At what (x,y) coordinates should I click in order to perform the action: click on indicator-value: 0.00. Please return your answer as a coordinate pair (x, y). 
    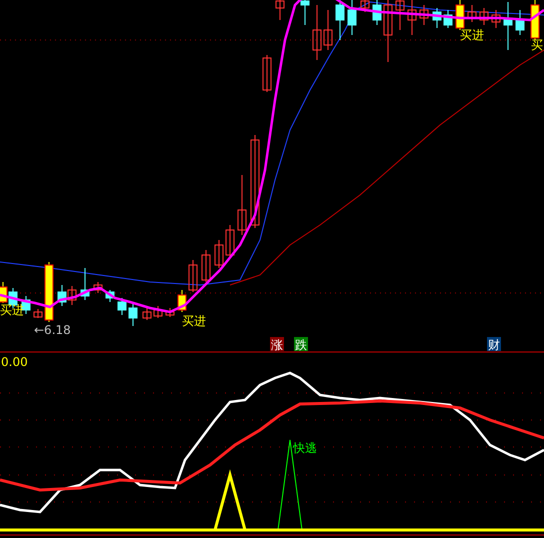
    Looking at the image, I should click on (14, 362).